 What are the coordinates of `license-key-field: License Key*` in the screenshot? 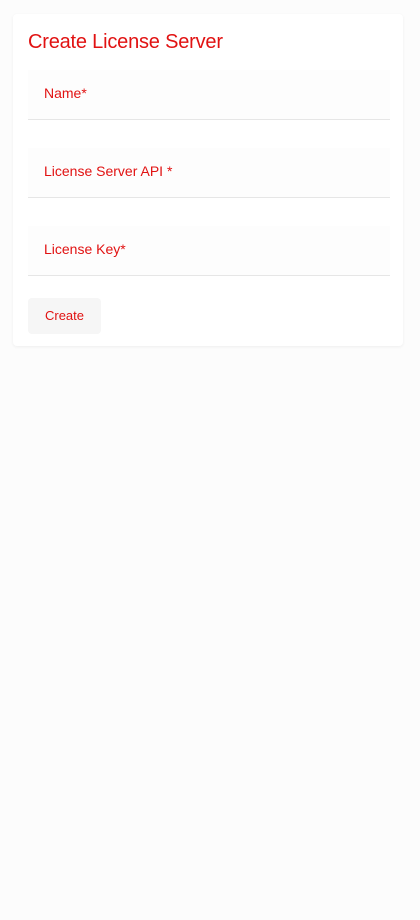 It's located at (209, 251).